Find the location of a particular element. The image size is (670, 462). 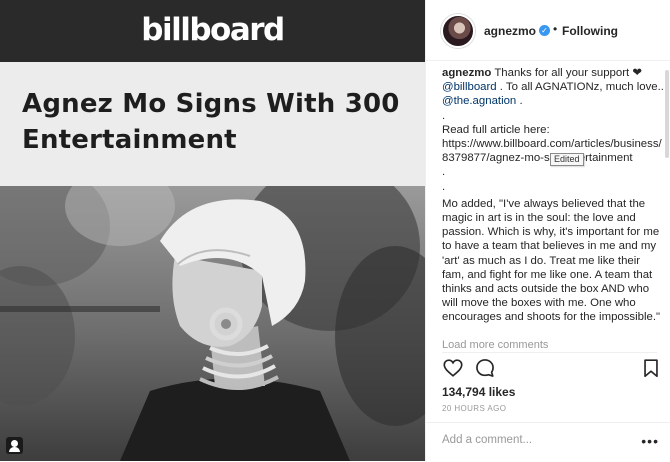

caption-author: agnezmo is located at coordinates (466, 73).